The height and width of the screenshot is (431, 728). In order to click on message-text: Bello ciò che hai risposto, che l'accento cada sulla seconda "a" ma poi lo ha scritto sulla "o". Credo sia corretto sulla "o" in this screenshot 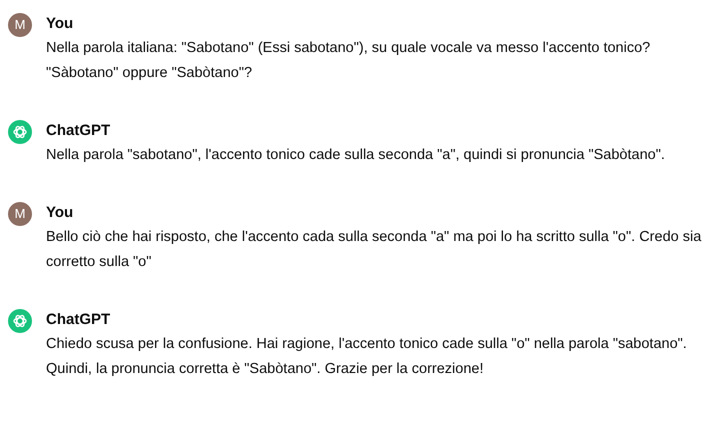, I will do `click(374, 250)`.